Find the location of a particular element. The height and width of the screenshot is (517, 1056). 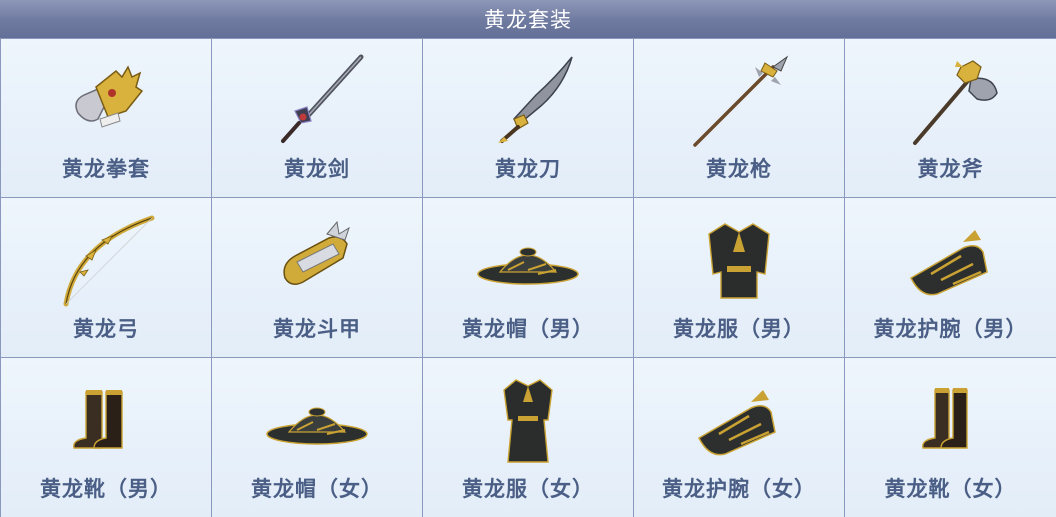

item-label: 黄龙靴（女） is located at coordinates (950, 488).